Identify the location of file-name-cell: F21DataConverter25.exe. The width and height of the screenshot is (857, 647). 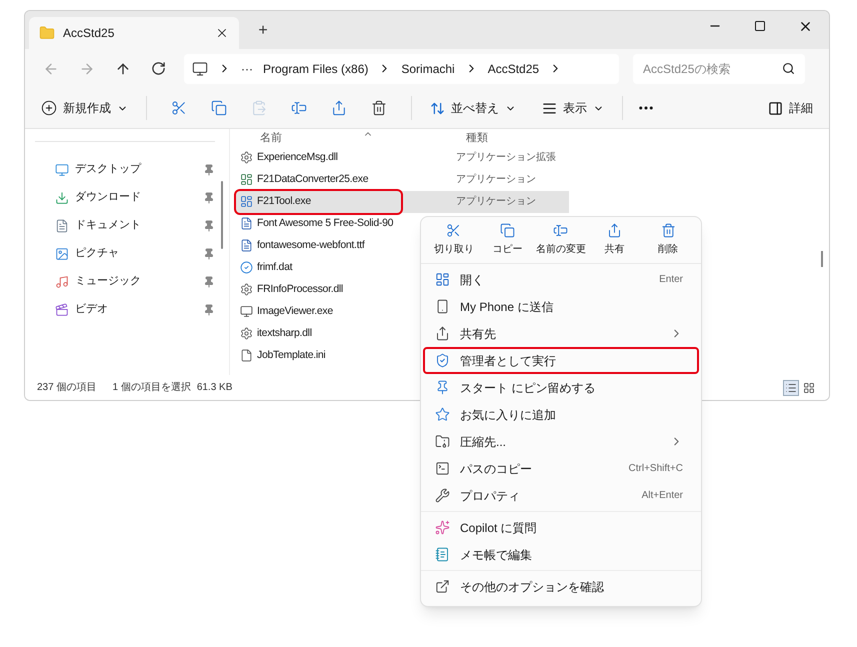
(318, 179).